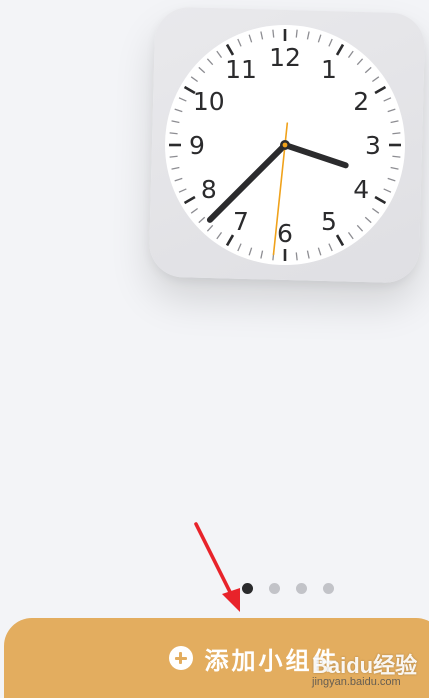 The width and height of the screenshot is (429, 698). I want to click on clock-numeral: 9, so click(197, 145).